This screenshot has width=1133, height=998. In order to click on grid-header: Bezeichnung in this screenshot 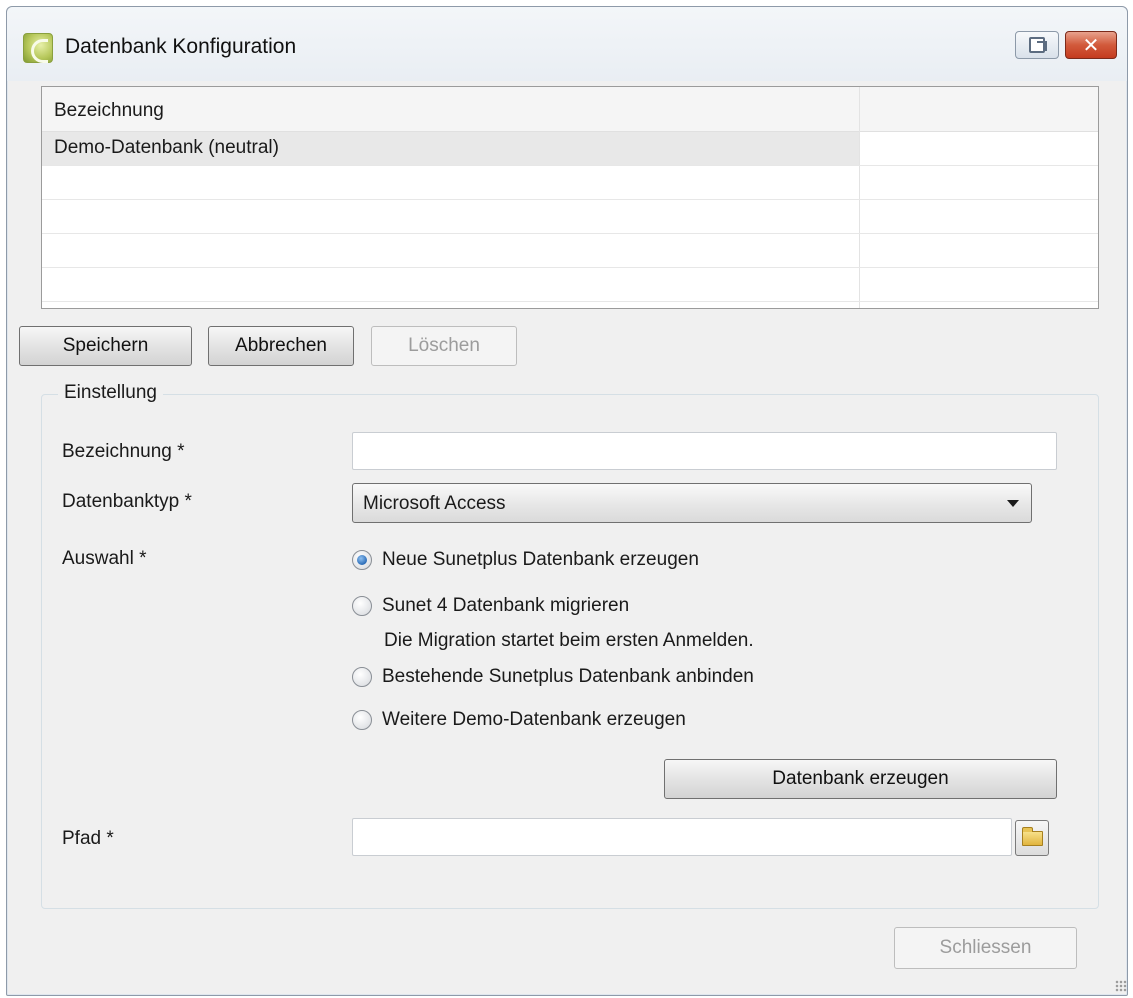, I will do `click(570, 109)`.